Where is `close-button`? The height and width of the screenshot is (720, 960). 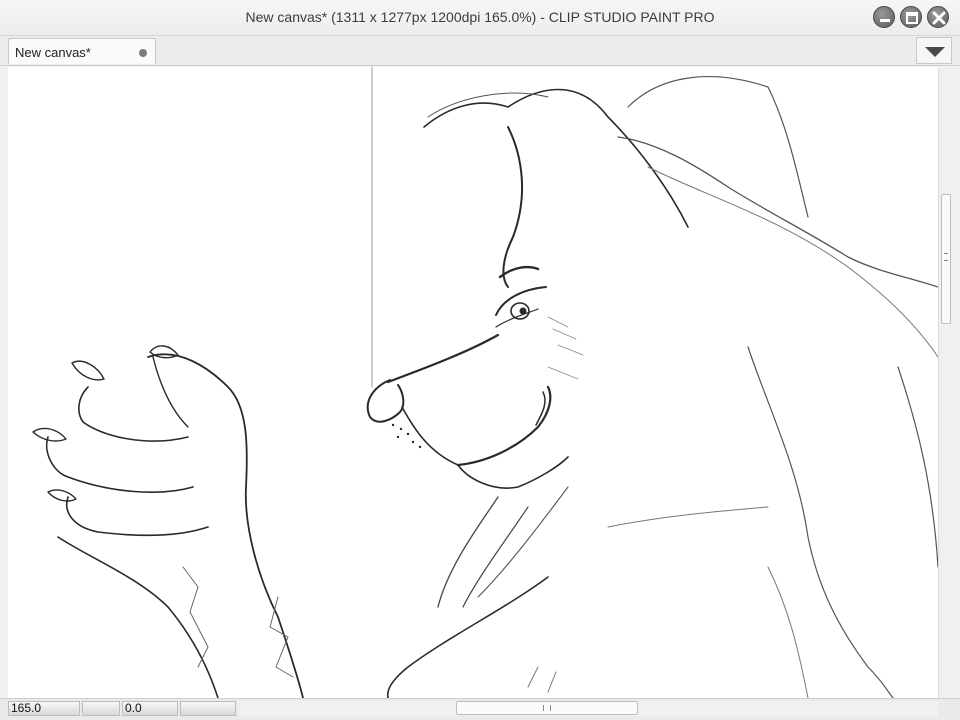
close-button is located at coordinates (938, 17).